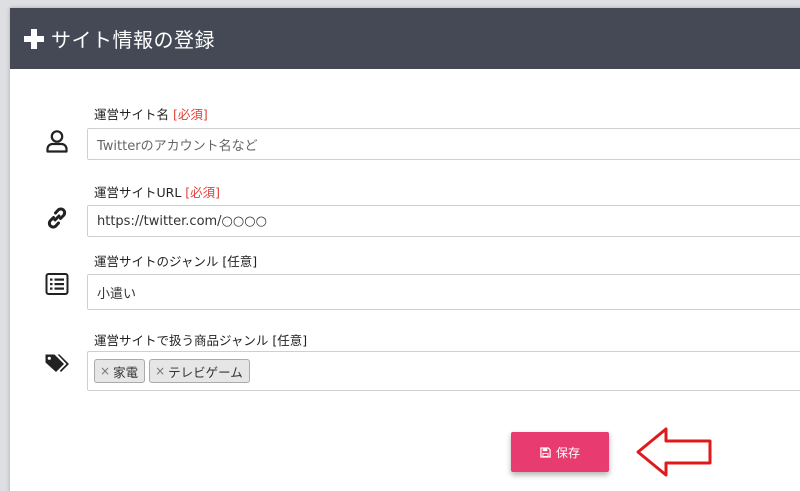 The height and width of the screenshot is (491, 800). I want to click on link-icon, so click(57, 218).